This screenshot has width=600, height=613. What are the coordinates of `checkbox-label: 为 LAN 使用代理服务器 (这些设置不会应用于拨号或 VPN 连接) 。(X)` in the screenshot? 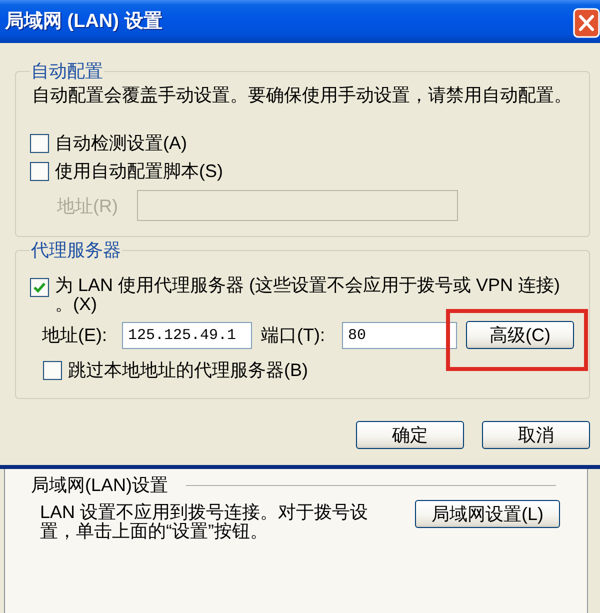 It's located at (307, 295).